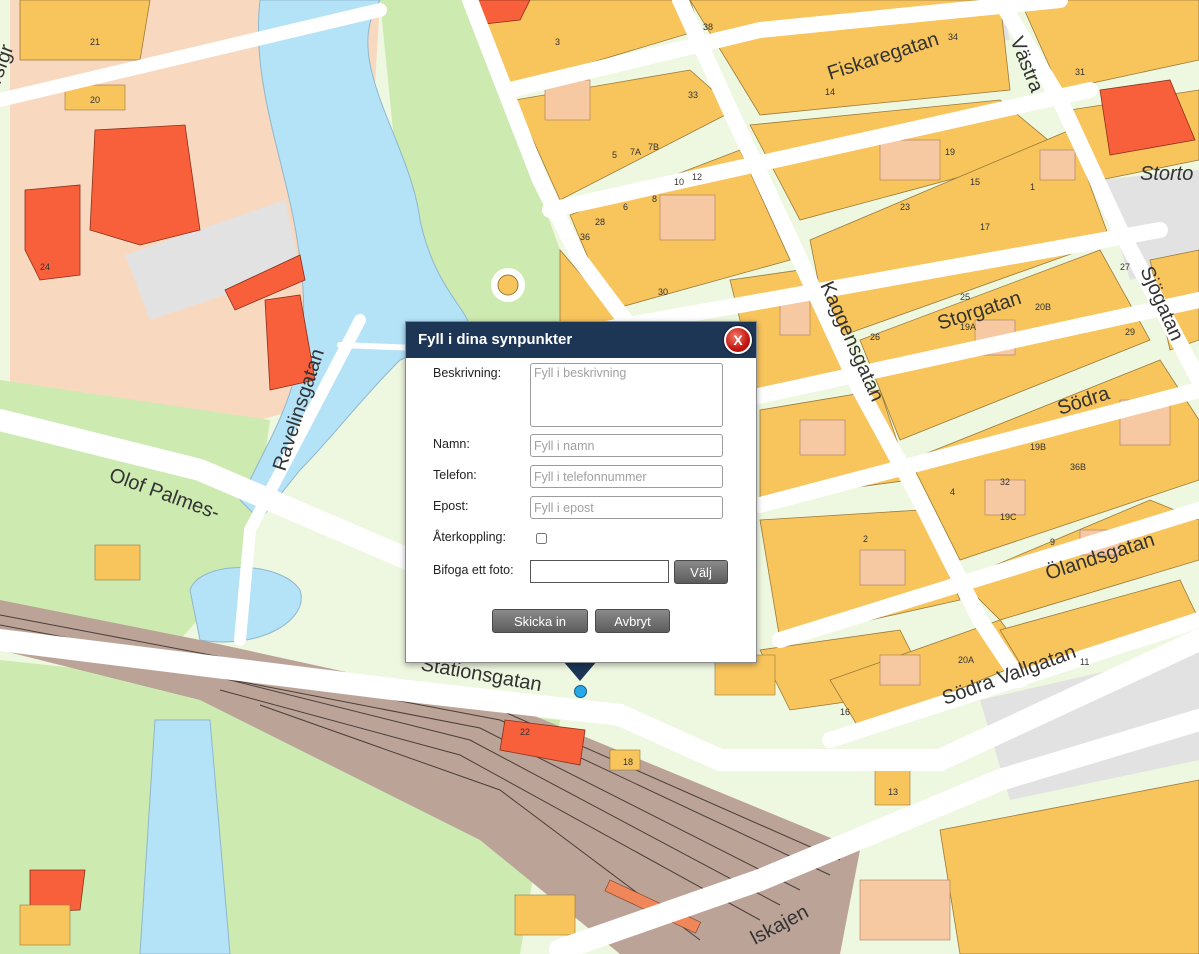 This screenshot has height=954, width=1199. What do you see at coordinates (628, 762) in the screenshot?
I see `block-number: 18` at bounding box center [628, 762].